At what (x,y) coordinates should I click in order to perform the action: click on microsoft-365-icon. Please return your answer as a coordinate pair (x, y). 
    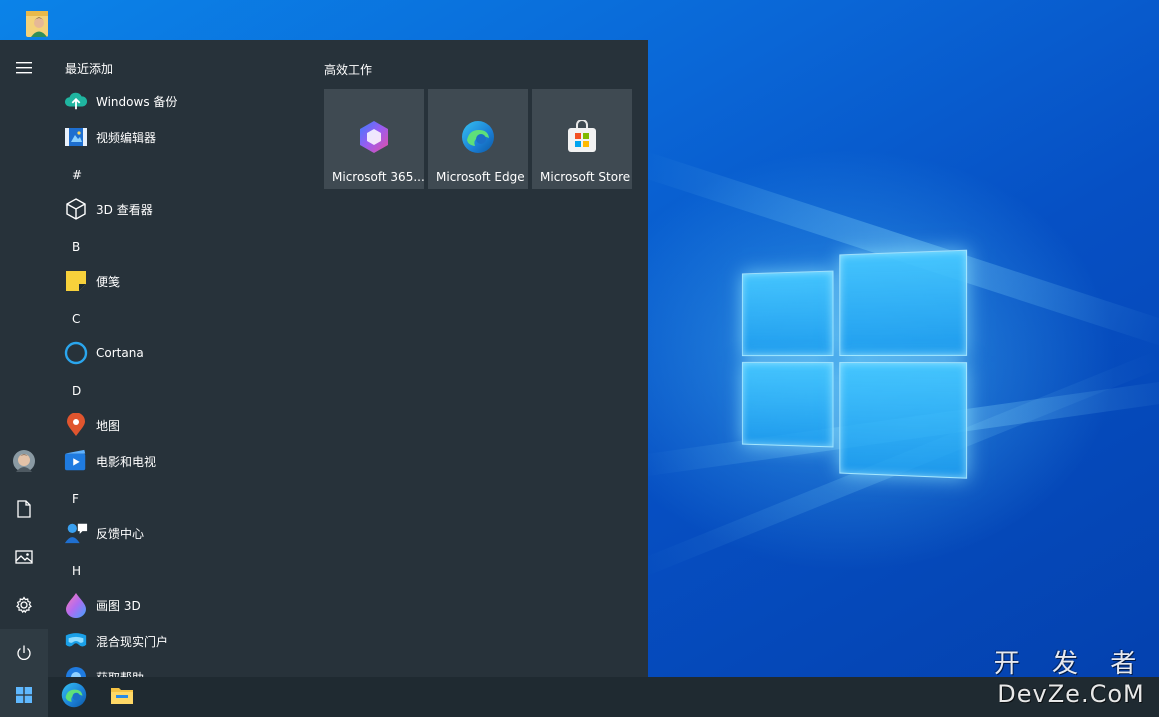
    Looking at the image, I should click on (374, 137).